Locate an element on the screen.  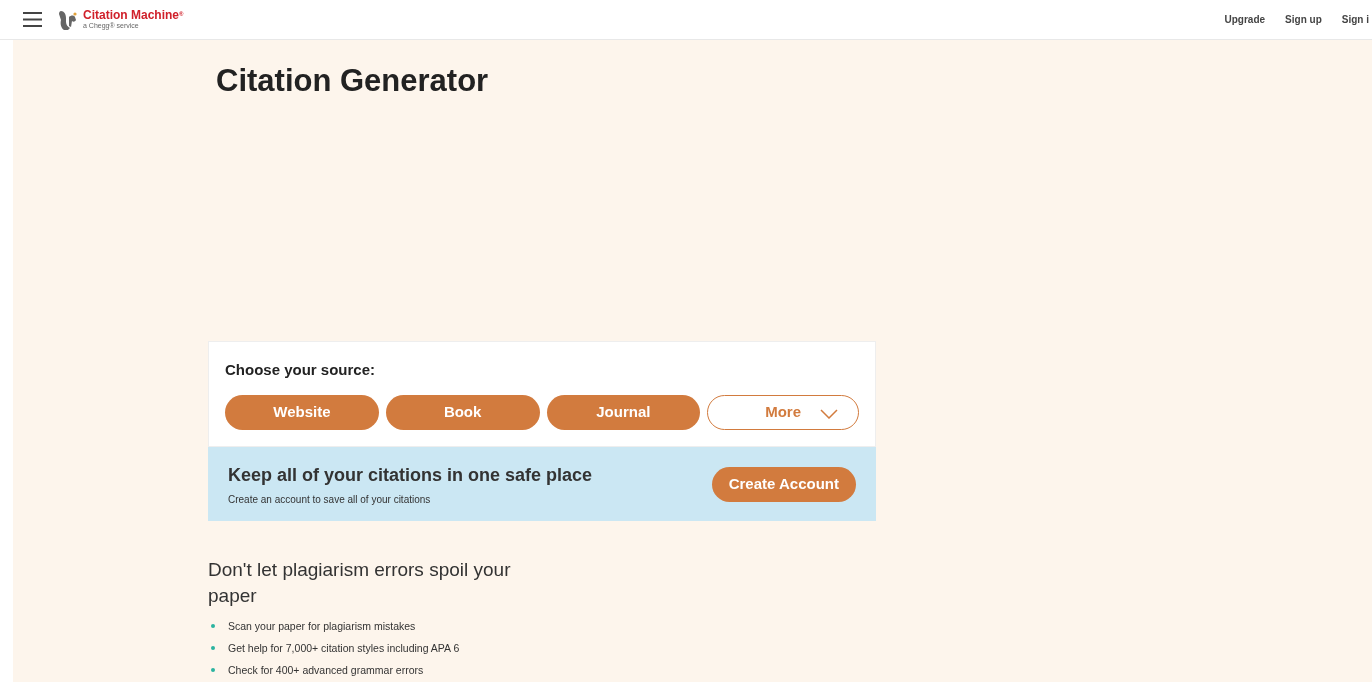
plagiarism-heading: Don't let plagiarism errors spoil your paper is located at coordinates (360, 583).